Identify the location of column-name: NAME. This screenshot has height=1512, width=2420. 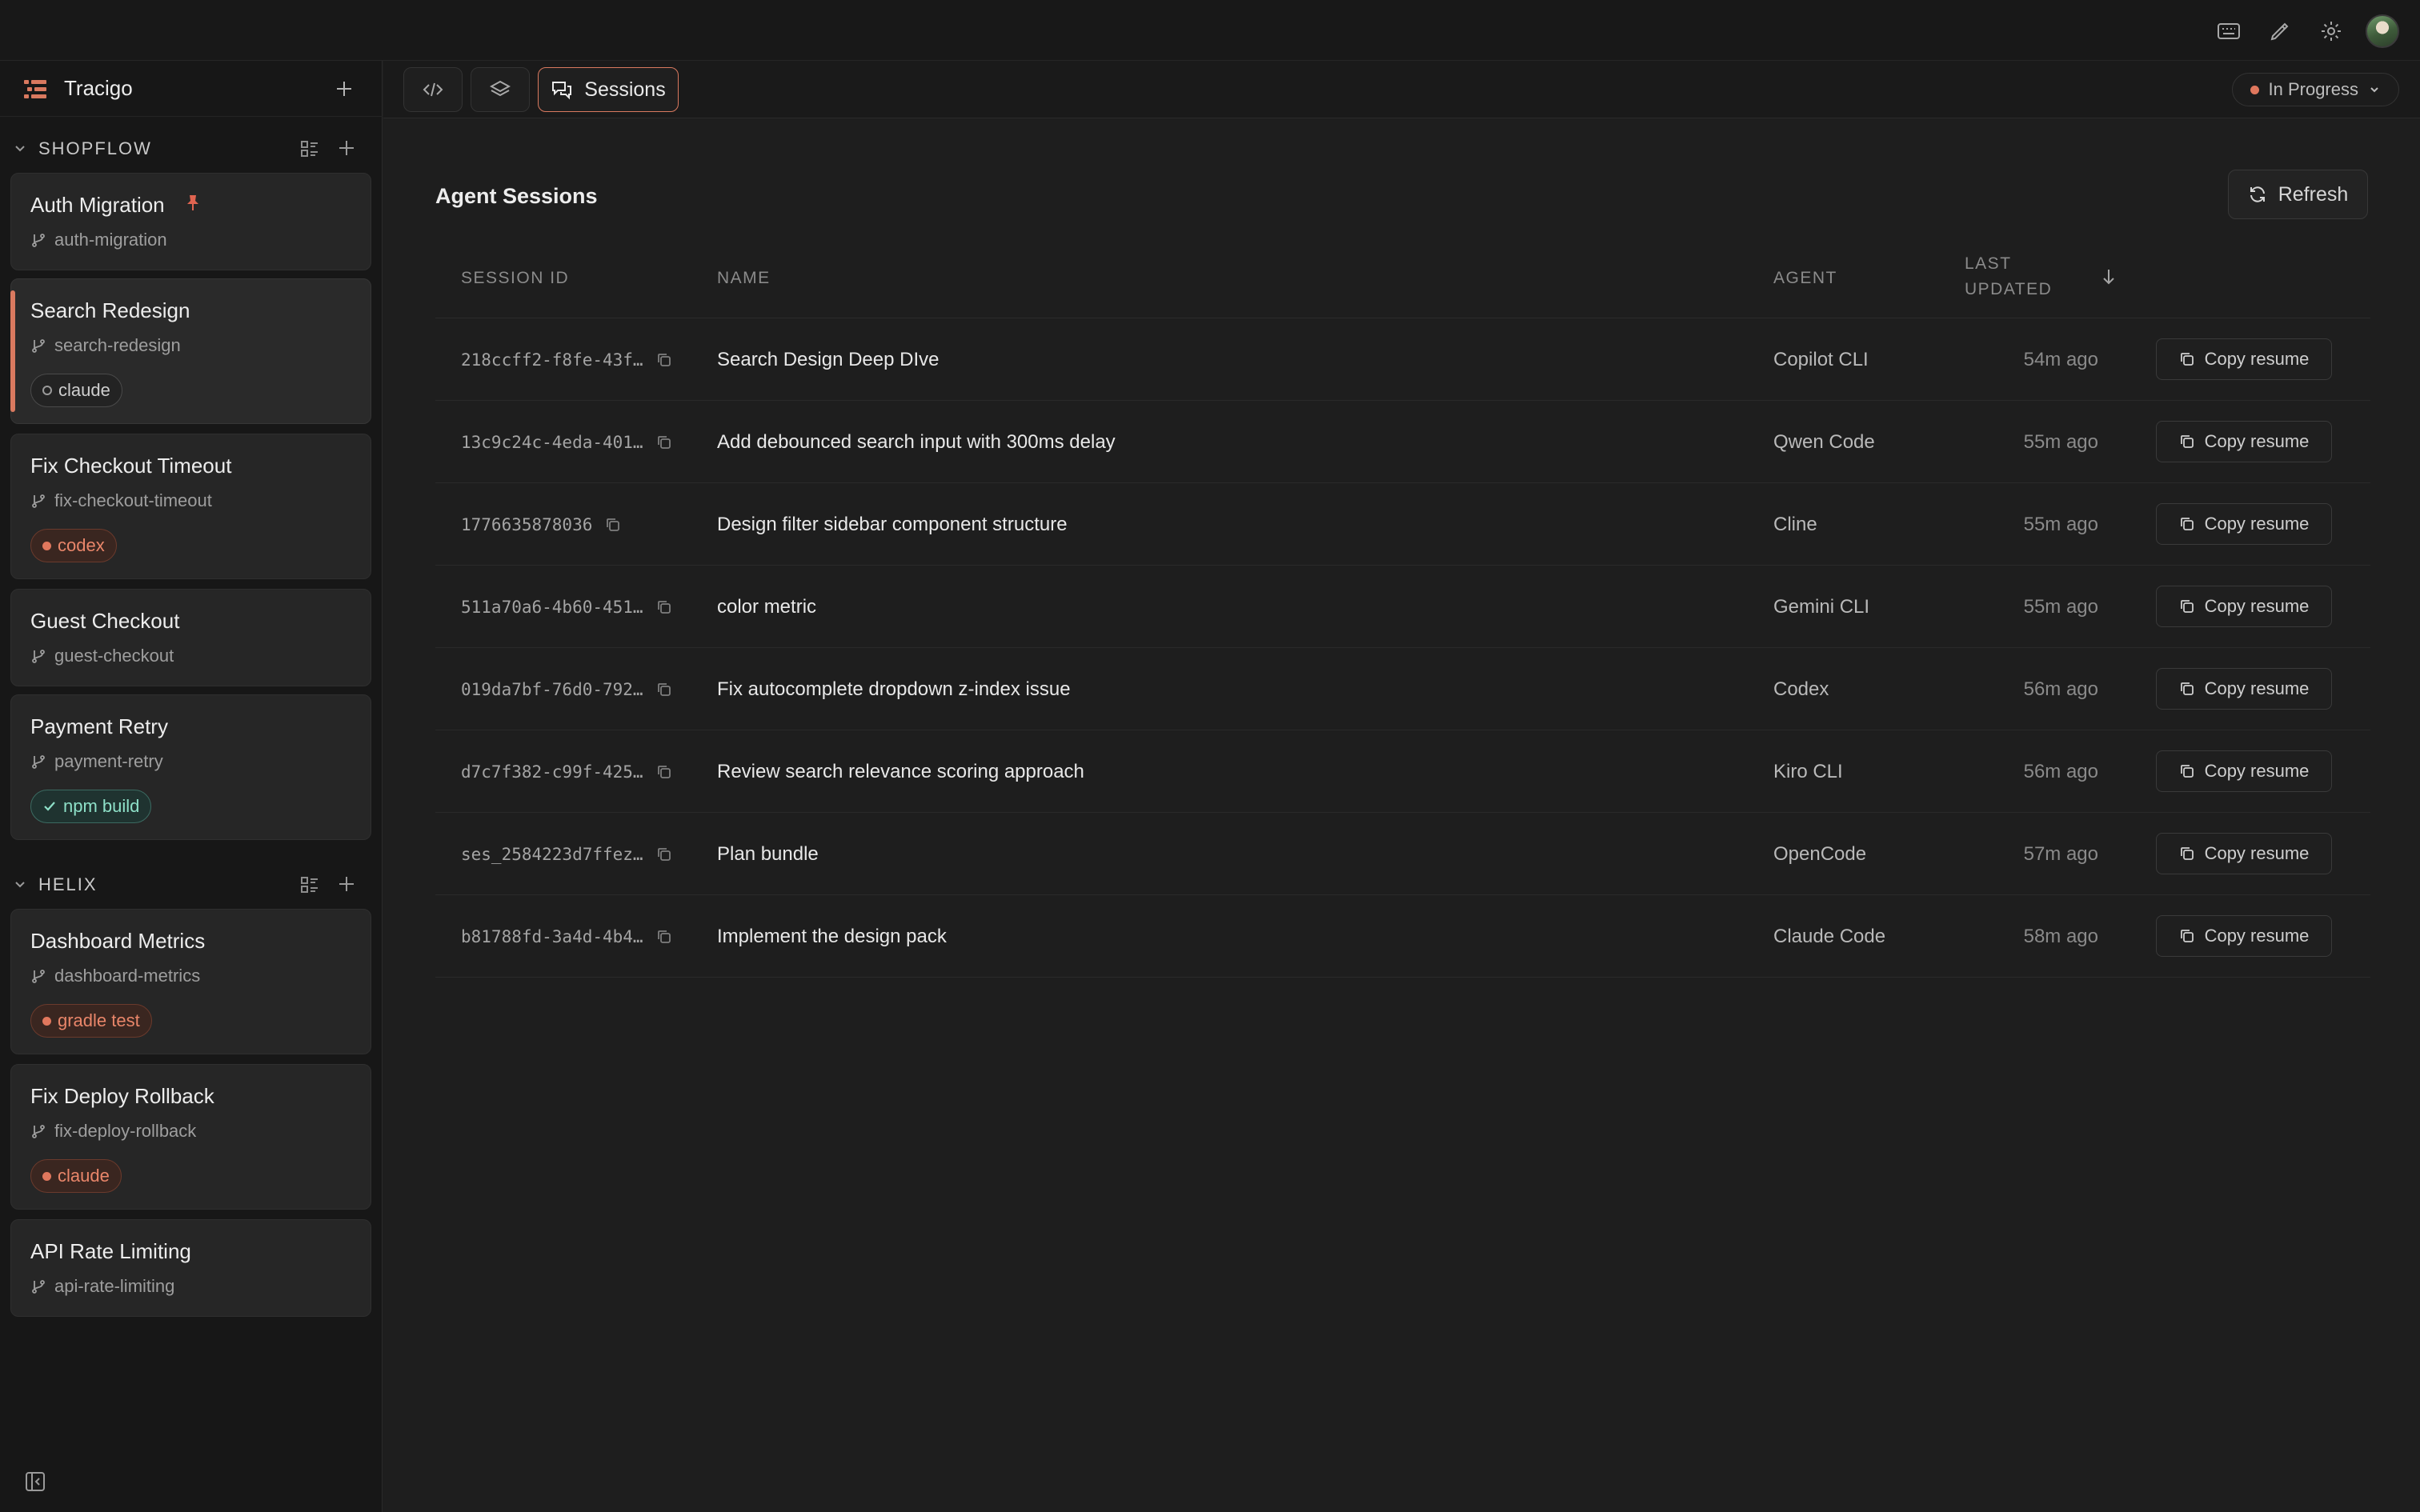
(744, 278).